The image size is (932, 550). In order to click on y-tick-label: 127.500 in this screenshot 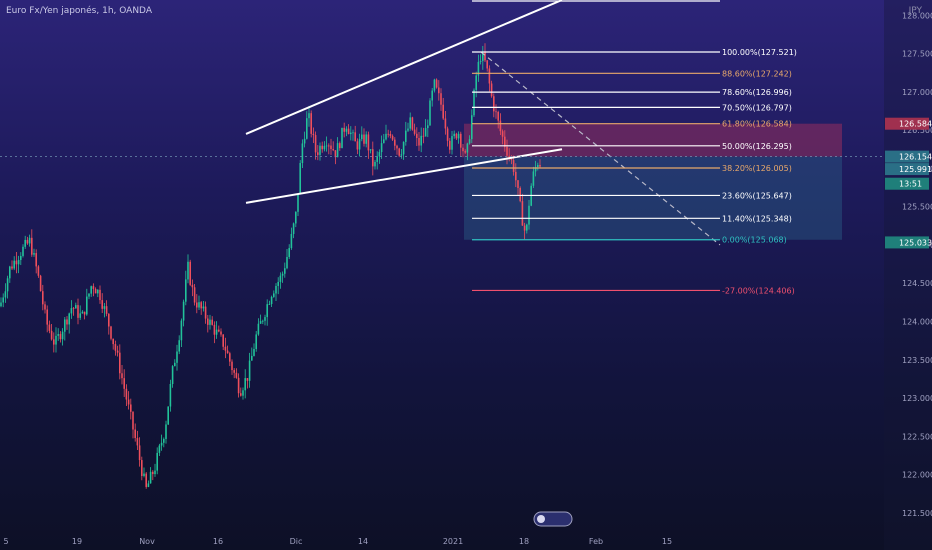, I will do `click(917, 54)`.